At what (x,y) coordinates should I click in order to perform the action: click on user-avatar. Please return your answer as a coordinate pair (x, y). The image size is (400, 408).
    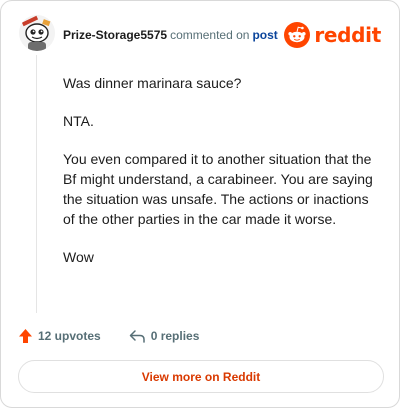
    Looking at the image, I should click on (37, 33).